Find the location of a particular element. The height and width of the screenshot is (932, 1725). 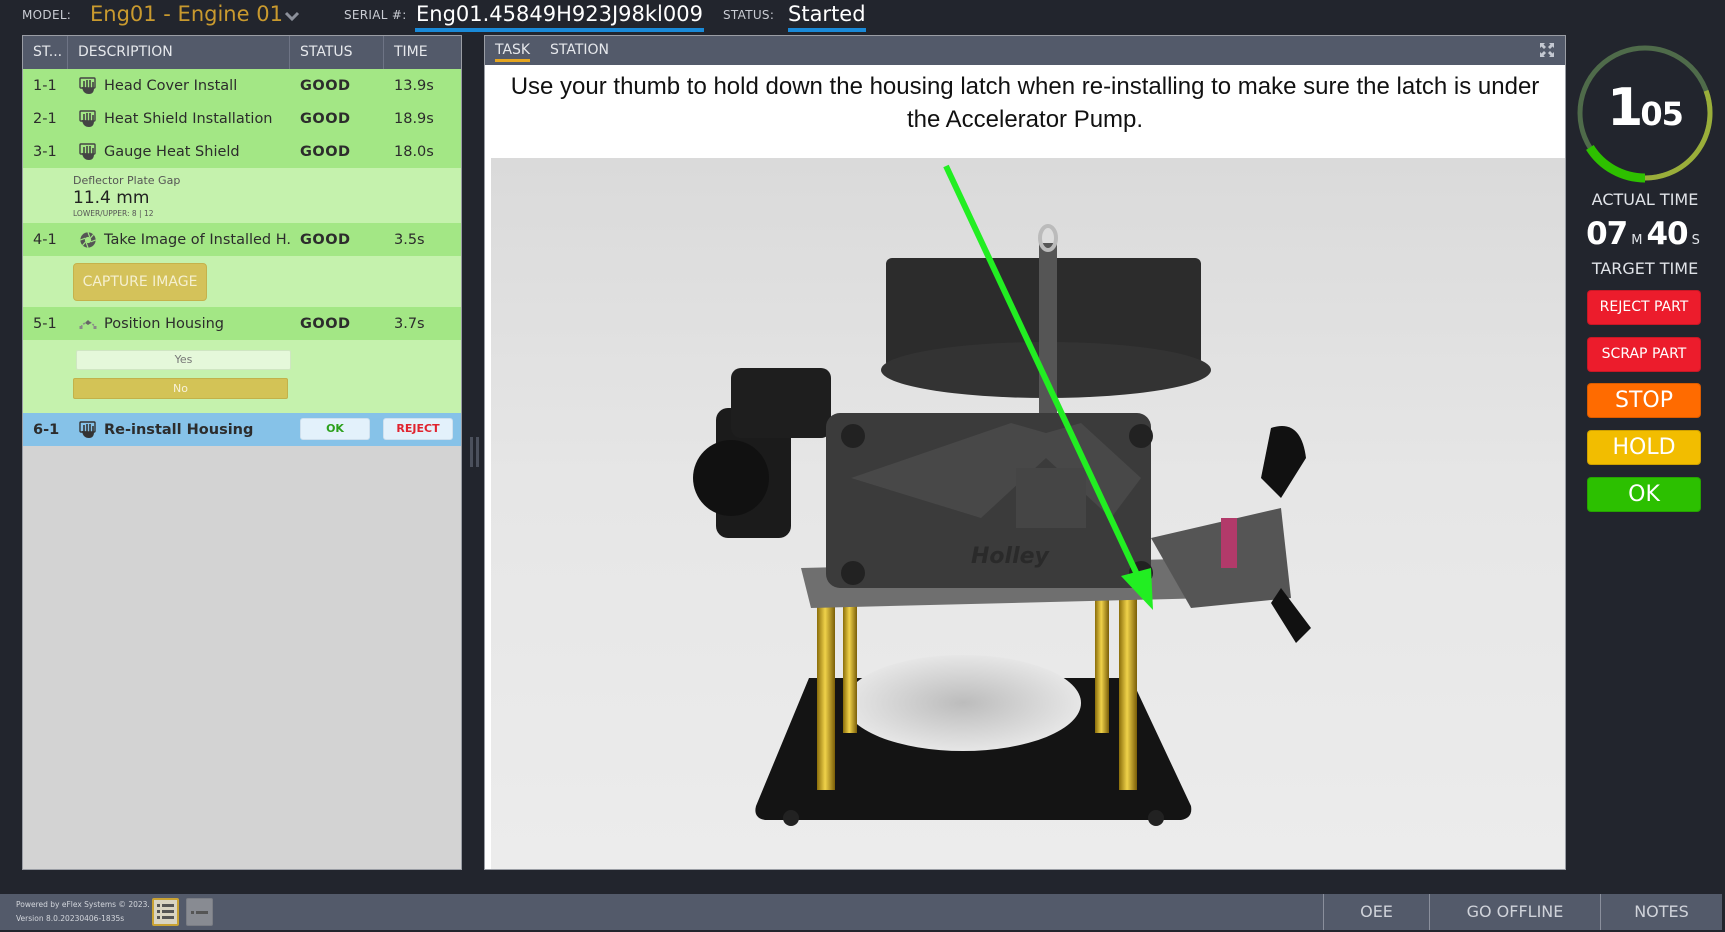

actual-time-label: ACTUAL TIME is located at coordinates (1645, 199).